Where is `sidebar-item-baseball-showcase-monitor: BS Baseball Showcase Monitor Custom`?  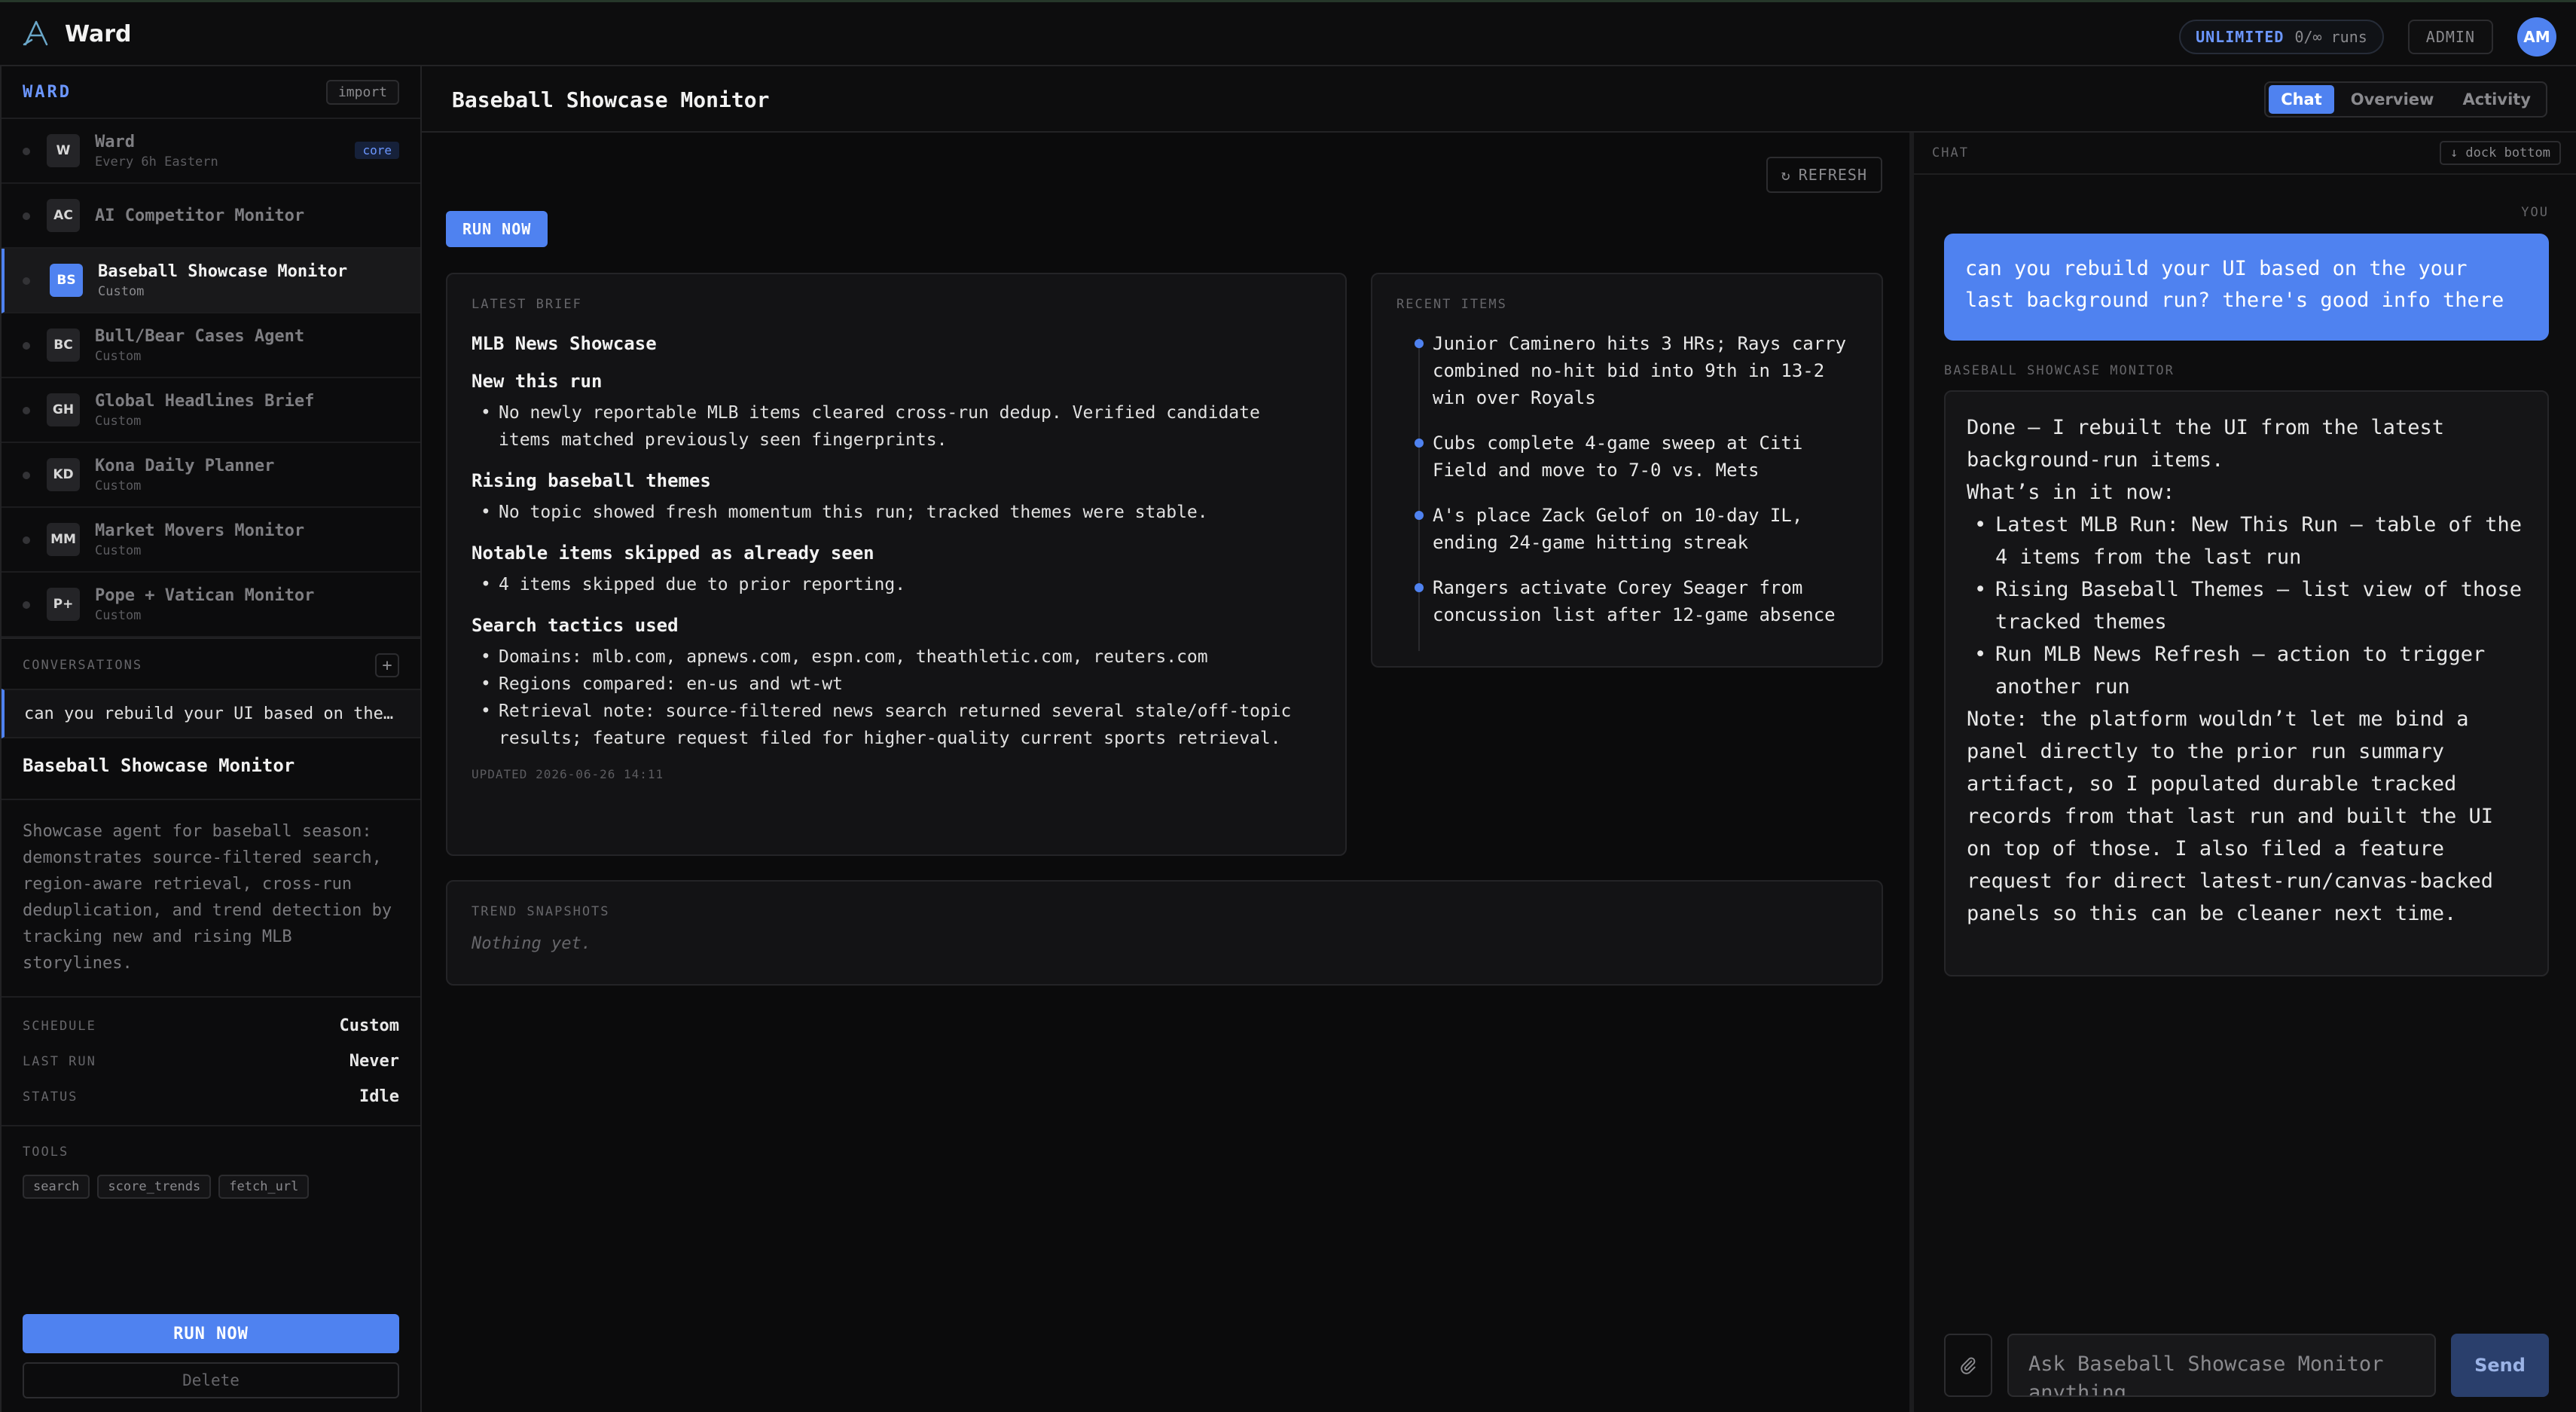 sidebar-item-baseball-showcase-monitor: BS Baseball Showcase Monitor Custom is located at coordinates (211, 281).